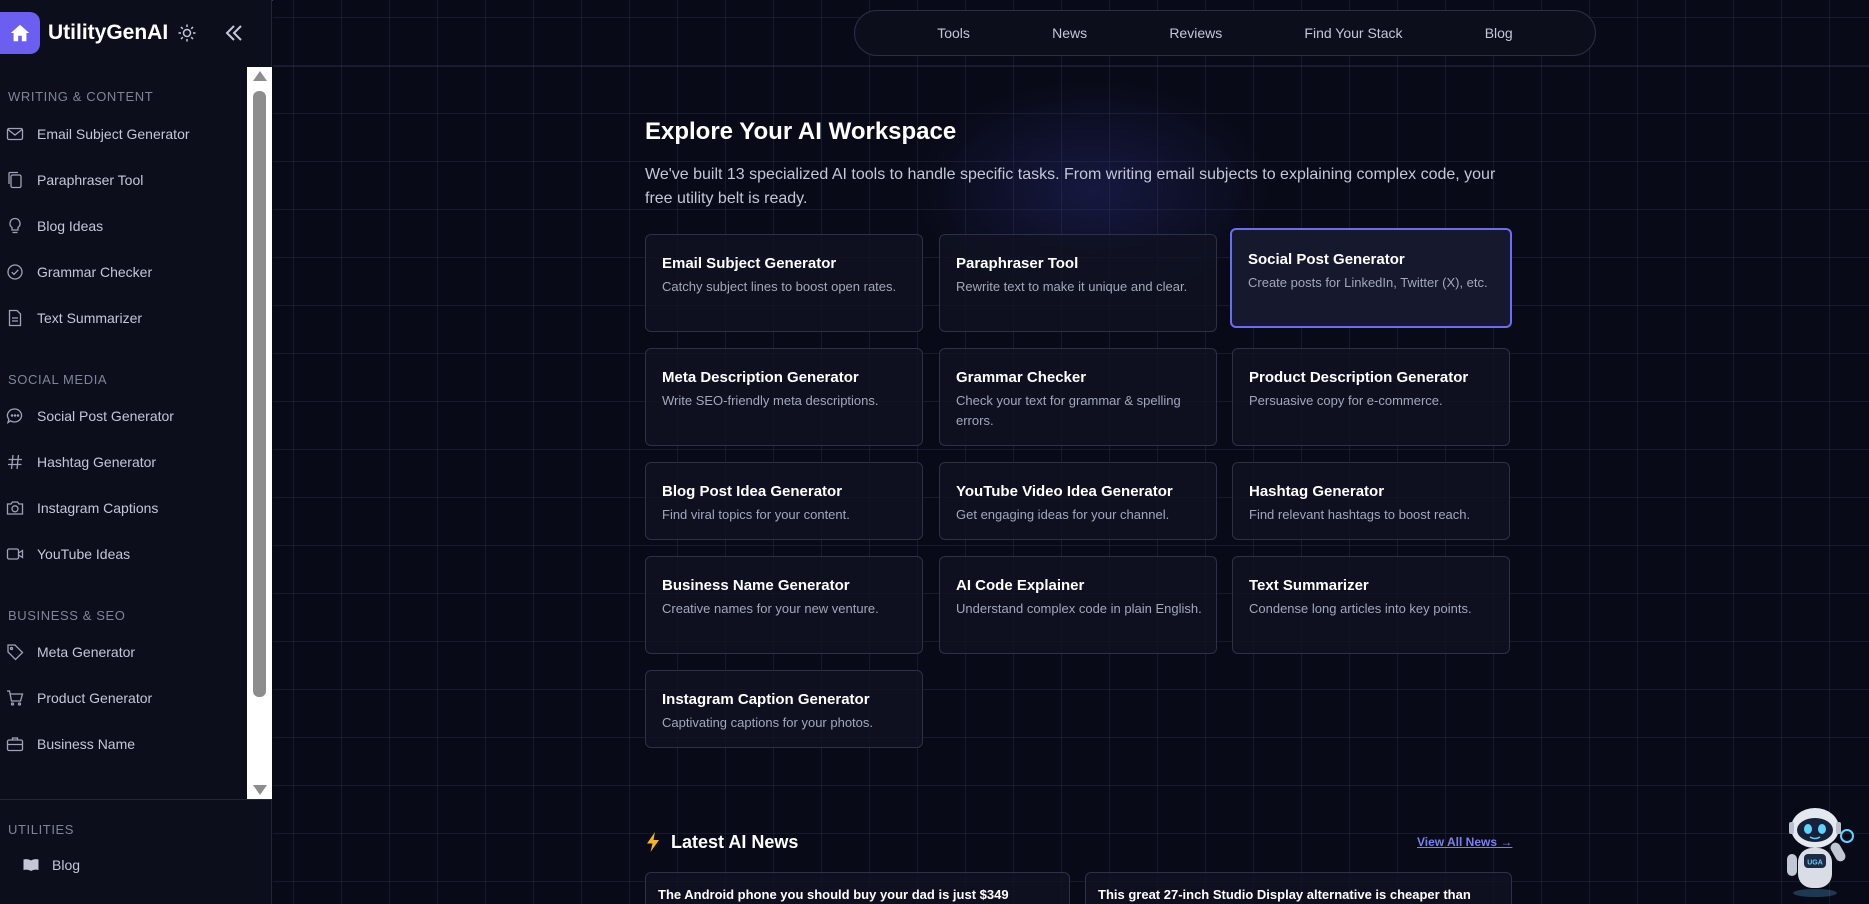 This screenshot has width=1869, height=904. What do you see at coordinates (1816, 848) in the screenshot?
I see `robot-assistant-icon: UGA` at bounding box center [1816, 848].